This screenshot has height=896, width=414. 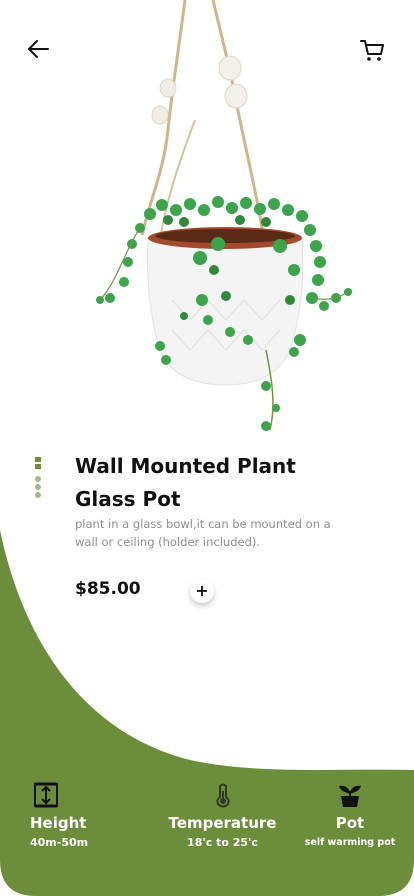 I want to click on feature-pot: Pot self warming pot, so click(x=350, y=815).